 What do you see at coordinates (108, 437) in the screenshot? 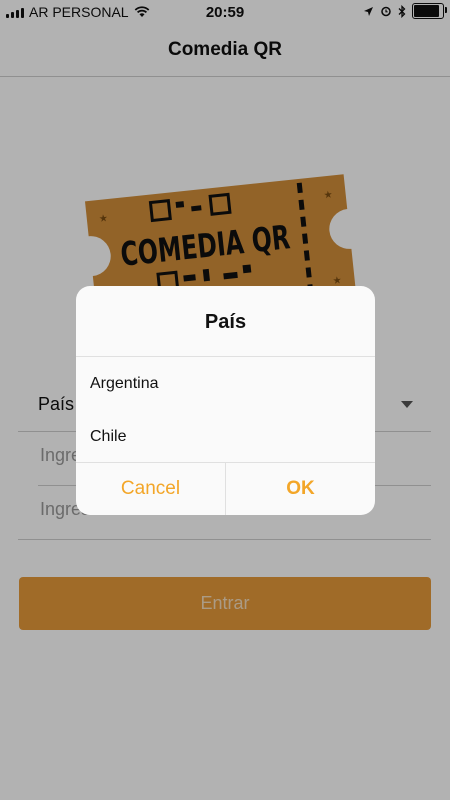
I see `option-chile: Chile` at bounding box center [108, 437].